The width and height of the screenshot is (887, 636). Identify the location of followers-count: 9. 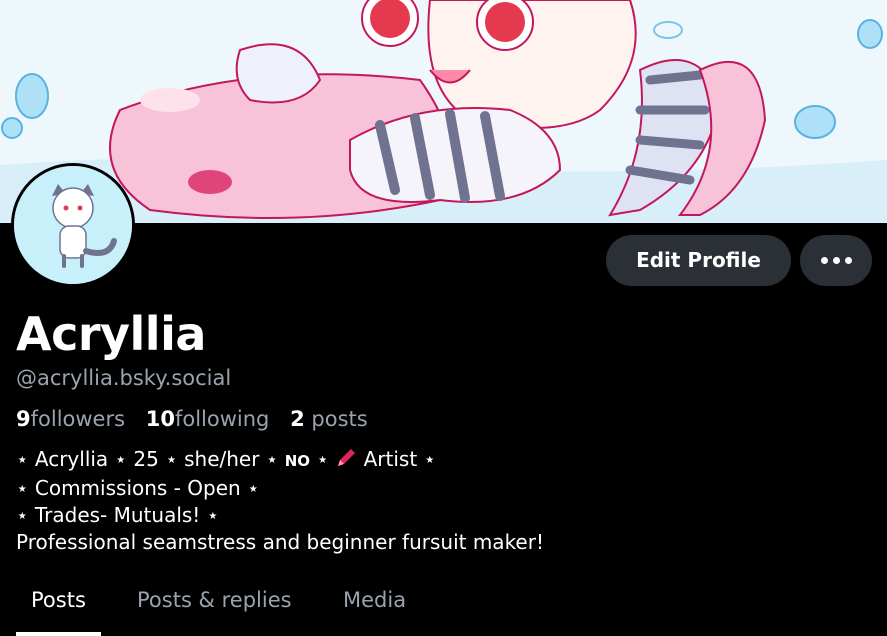
(23, 419).